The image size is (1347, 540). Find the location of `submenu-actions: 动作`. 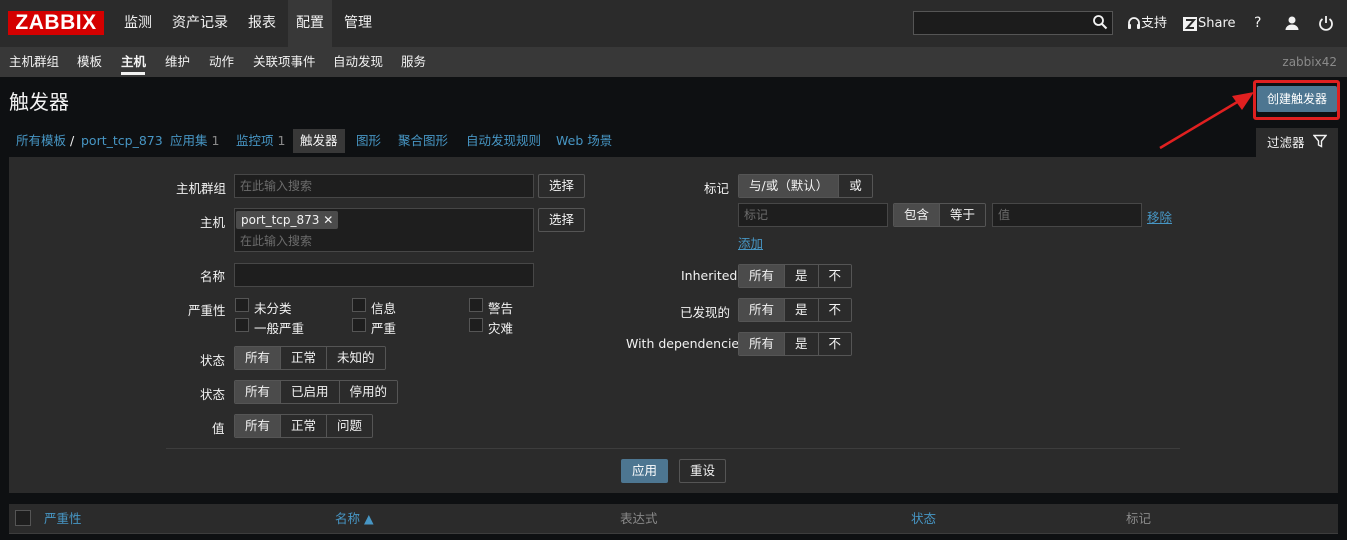

submenu-actions: 动作 is located at coordinates (221, 62).